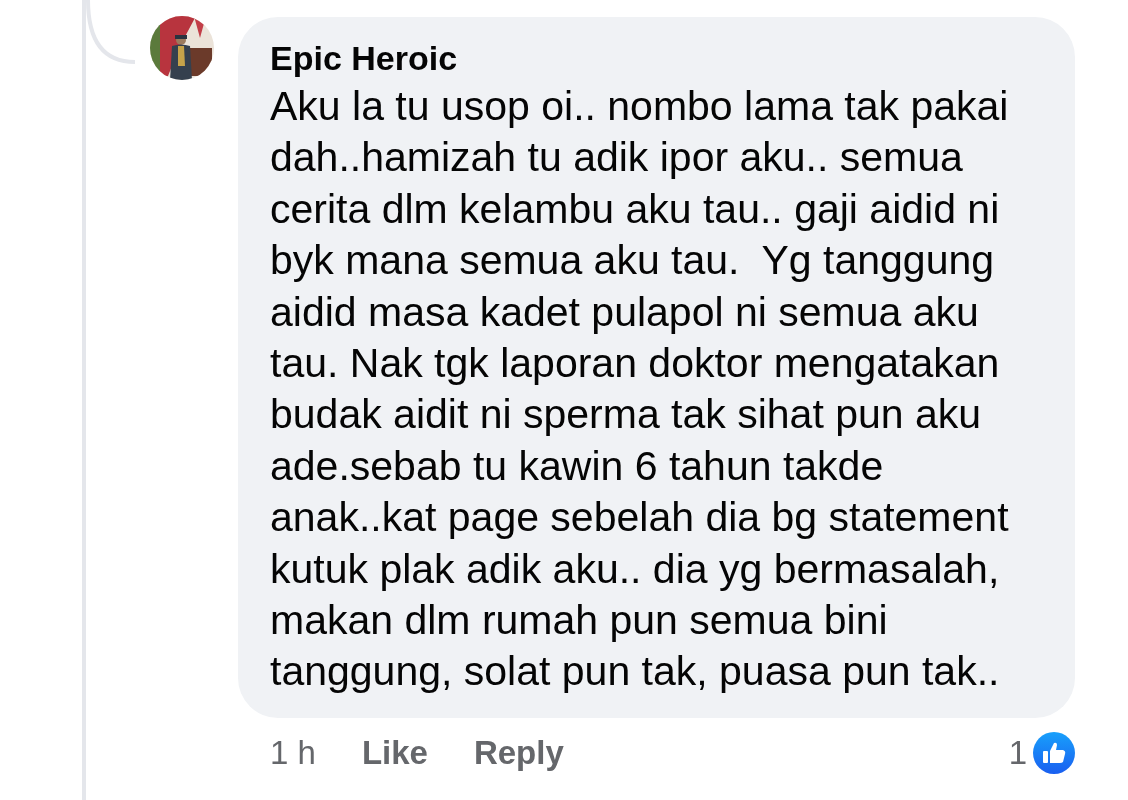 This screenshot has height=800, width=1128. I want to click on comment-time: 1 h, so click(293, 752).